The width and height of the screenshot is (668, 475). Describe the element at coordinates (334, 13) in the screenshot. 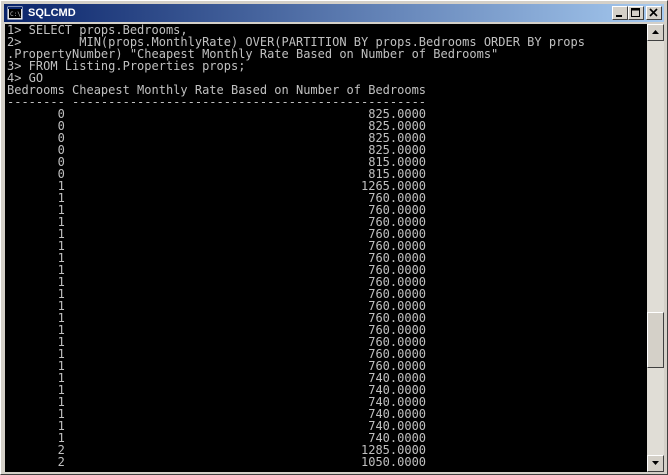

I see `title-bar: C:\ SQLCMD` at that location.